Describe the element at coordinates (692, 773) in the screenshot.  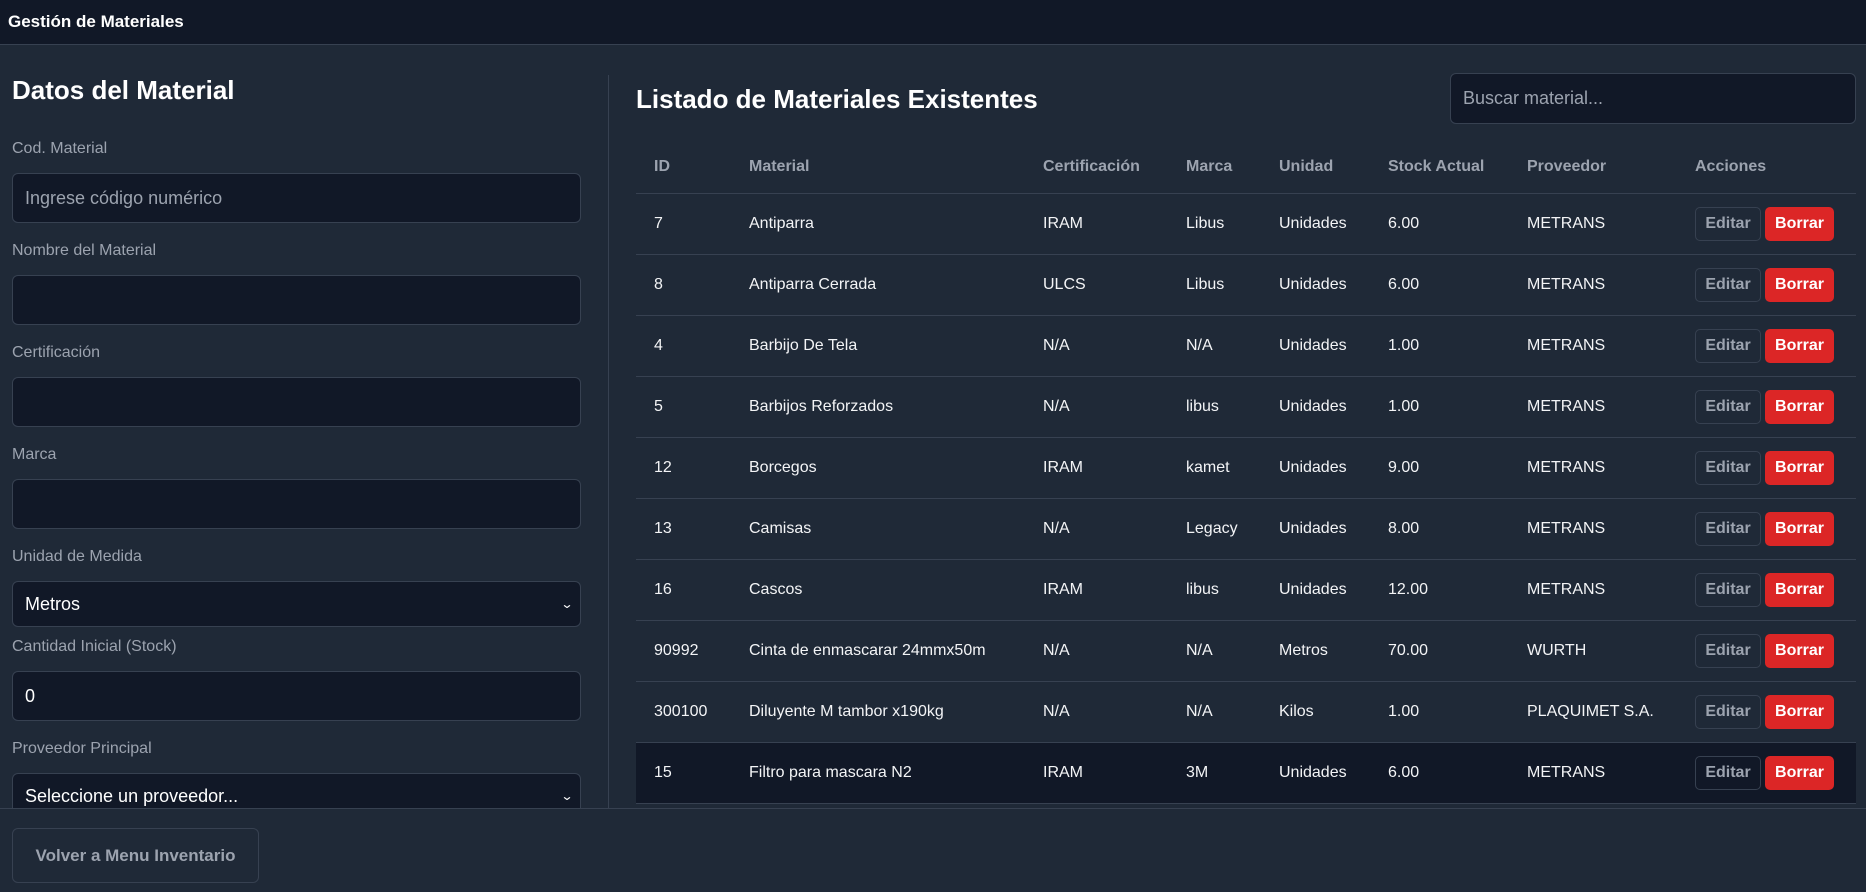
I see `table-cell: 15` at that location.